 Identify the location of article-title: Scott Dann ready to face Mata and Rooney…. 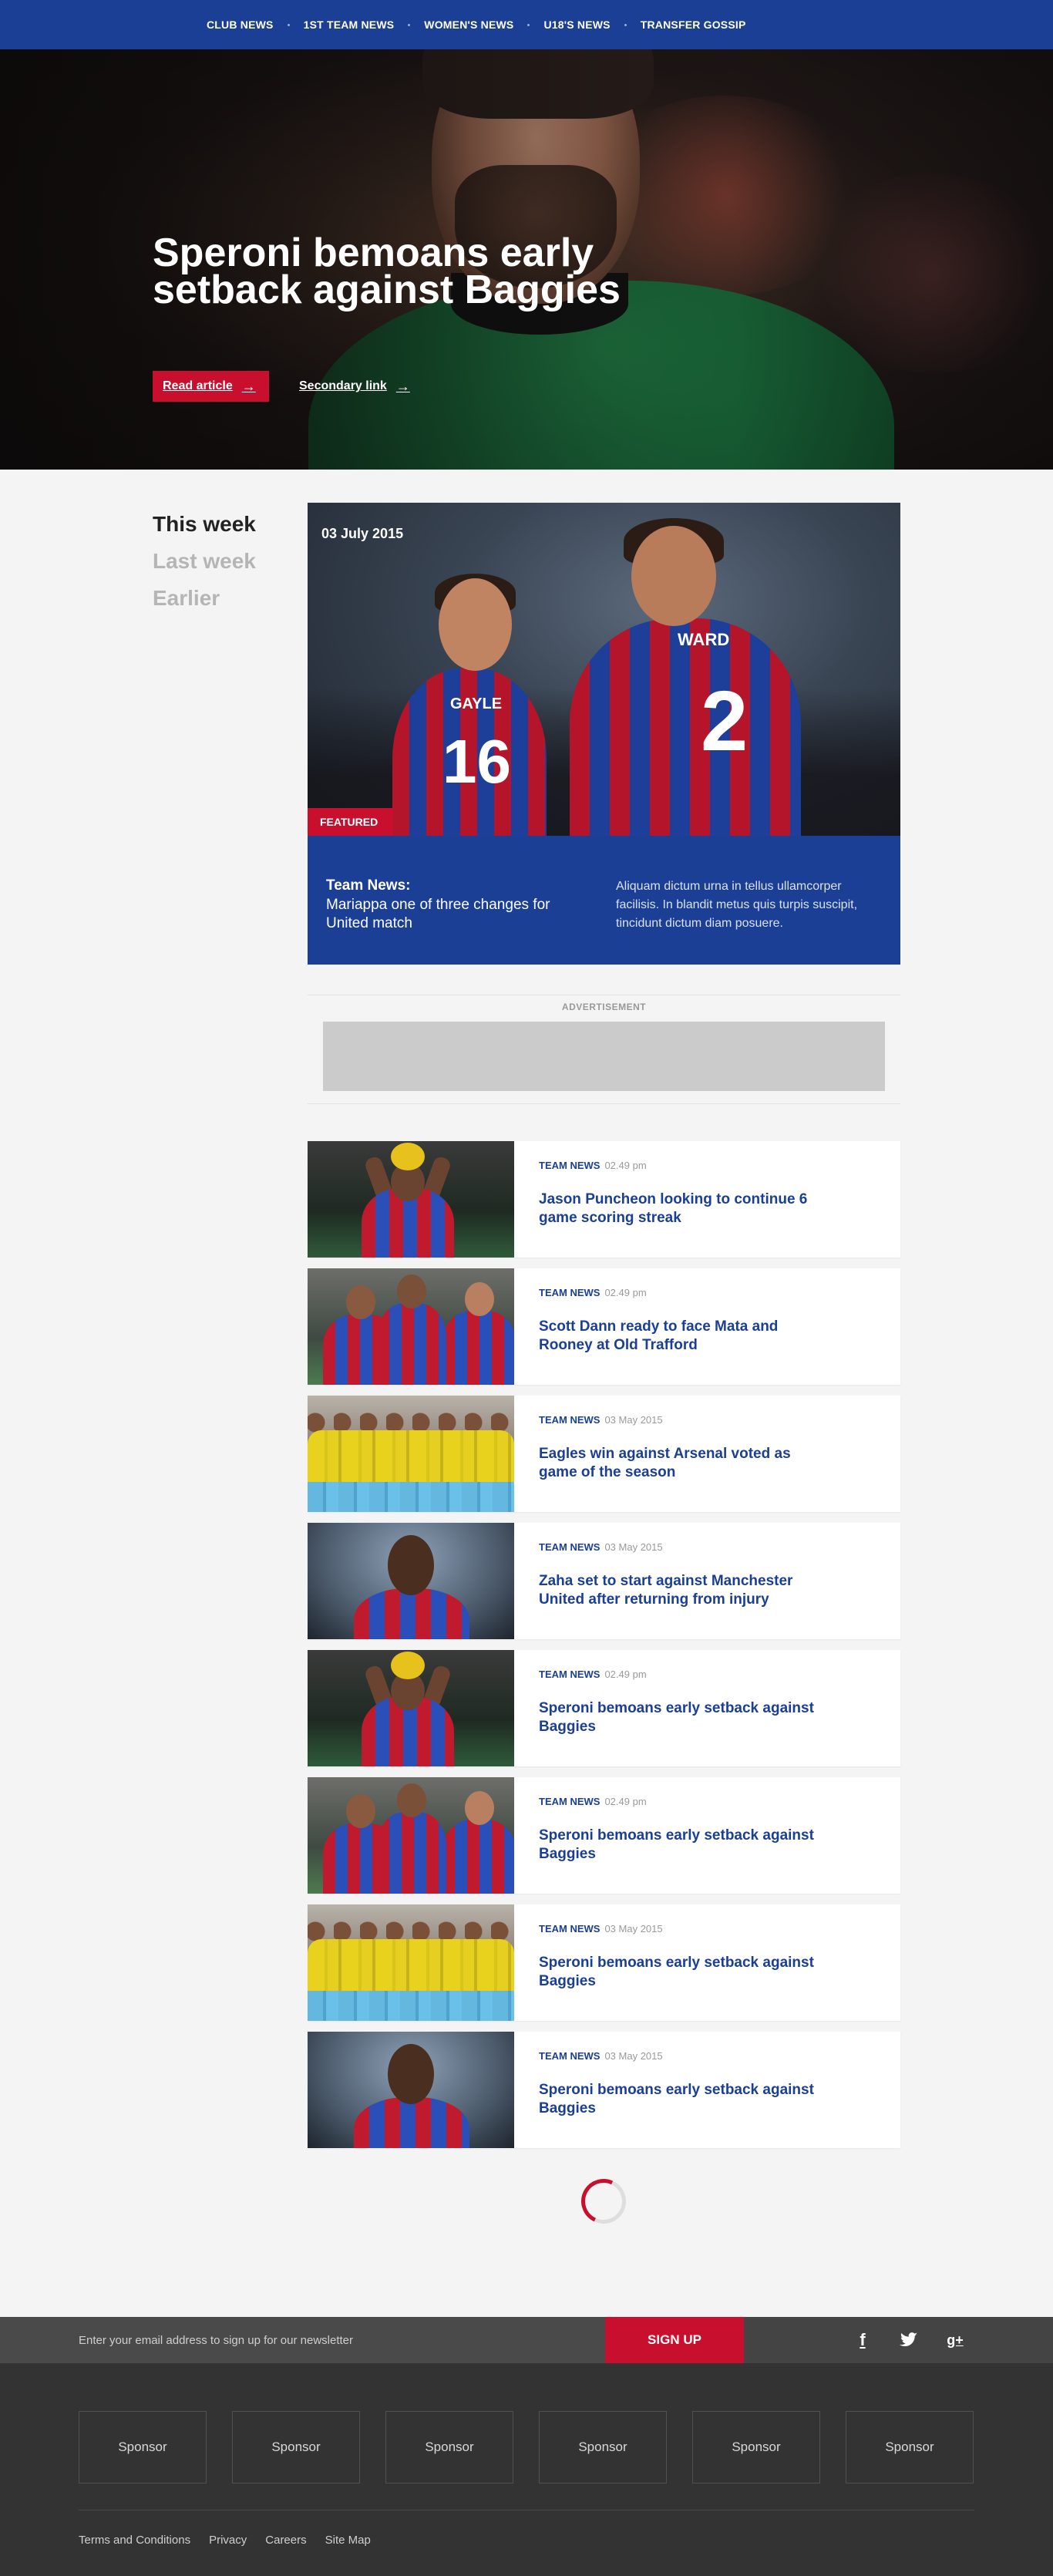
(686, 1337).